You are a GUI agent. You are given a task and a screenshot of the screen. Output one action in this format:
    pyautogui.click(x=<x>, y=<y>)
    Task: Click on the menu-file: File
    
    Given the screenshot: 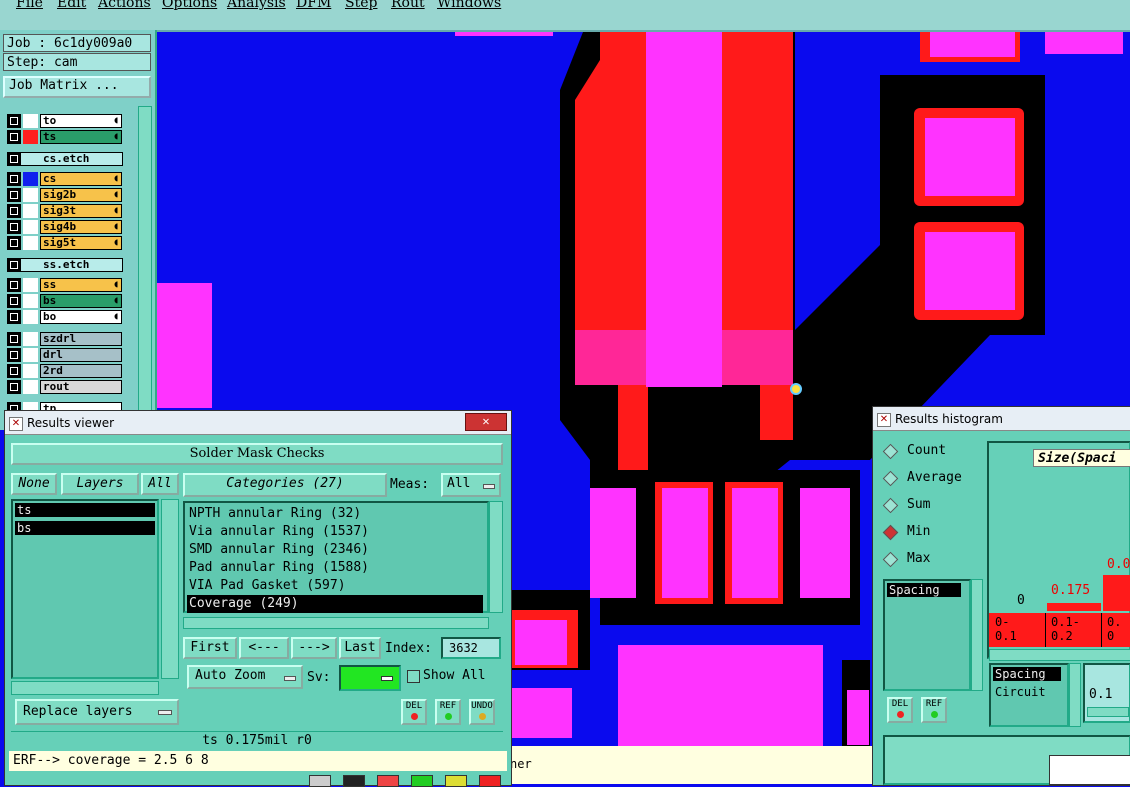 What is the action you would take?
    pyautogui.click(x=29, y=5)
    